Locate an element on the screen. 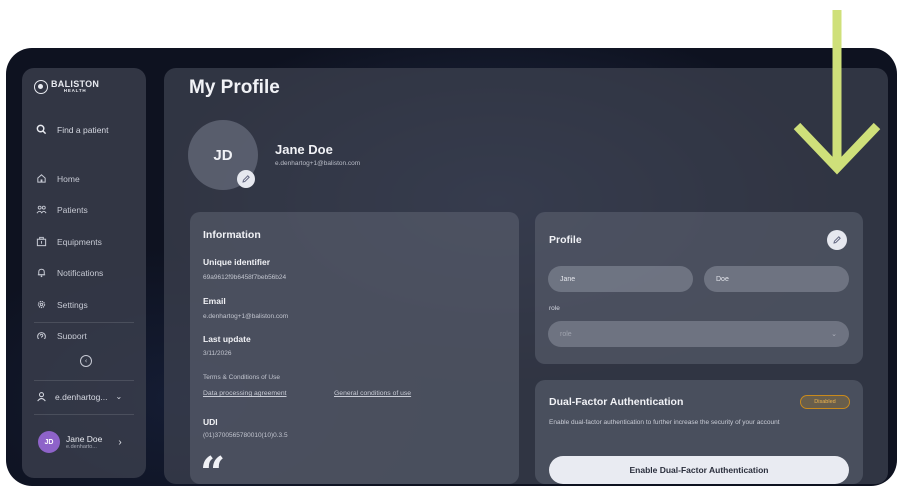  edit-avatar-button is located at coordinates (246, 179).